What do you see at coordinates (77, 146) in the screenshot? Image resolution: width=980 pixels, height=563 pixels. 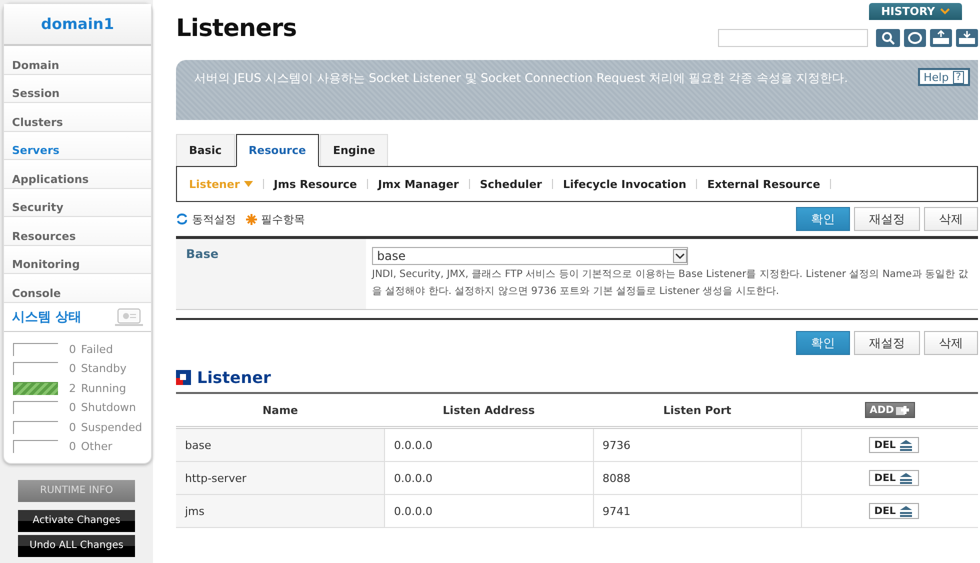 I see `nav-item: Servers` at bounding box center [77, 146].